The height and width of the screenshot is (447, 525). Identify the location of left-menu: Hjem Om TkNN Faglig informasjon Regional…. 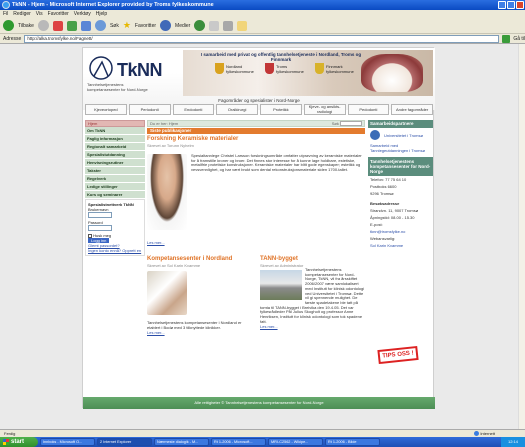
(115, 188).